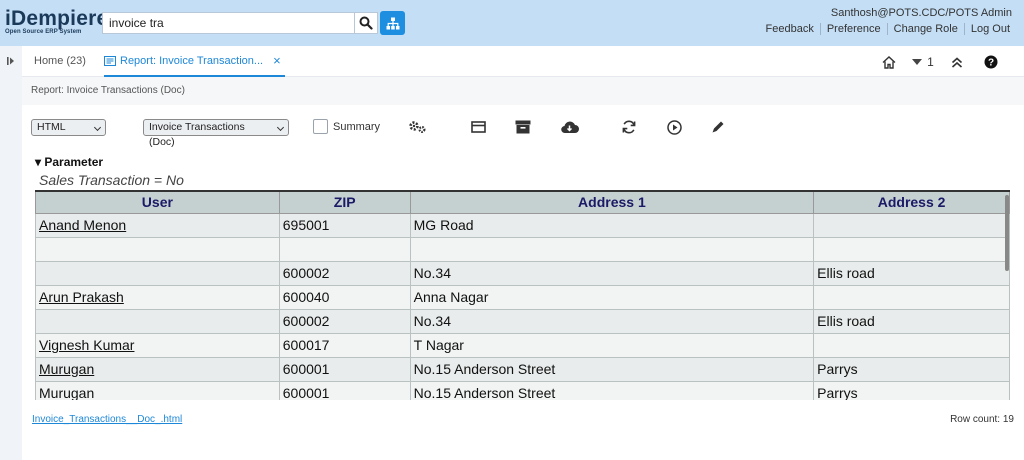 The height and width of the screenshot is (460, 1024). Describe the element at coordinates (60, 61) in the screenshot. I see `tab-home: Home (23)` at that location.